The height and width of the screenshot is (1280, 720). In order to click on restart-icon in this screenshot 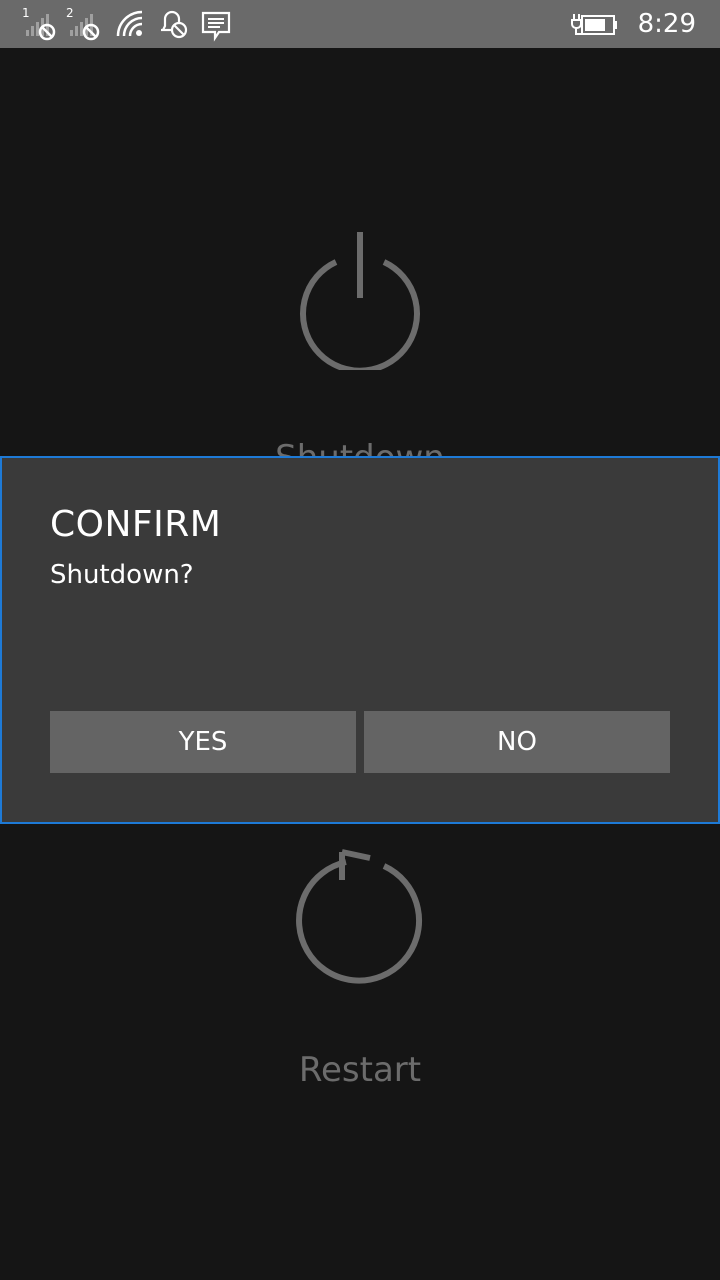, I will do `click(360, 918)`.